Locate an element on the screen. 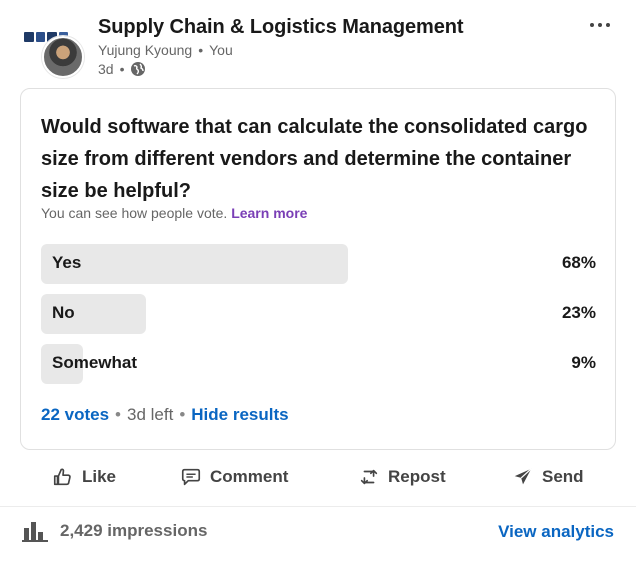  impressions-count: 2,429 impressions is located at coordinates (134, 530).